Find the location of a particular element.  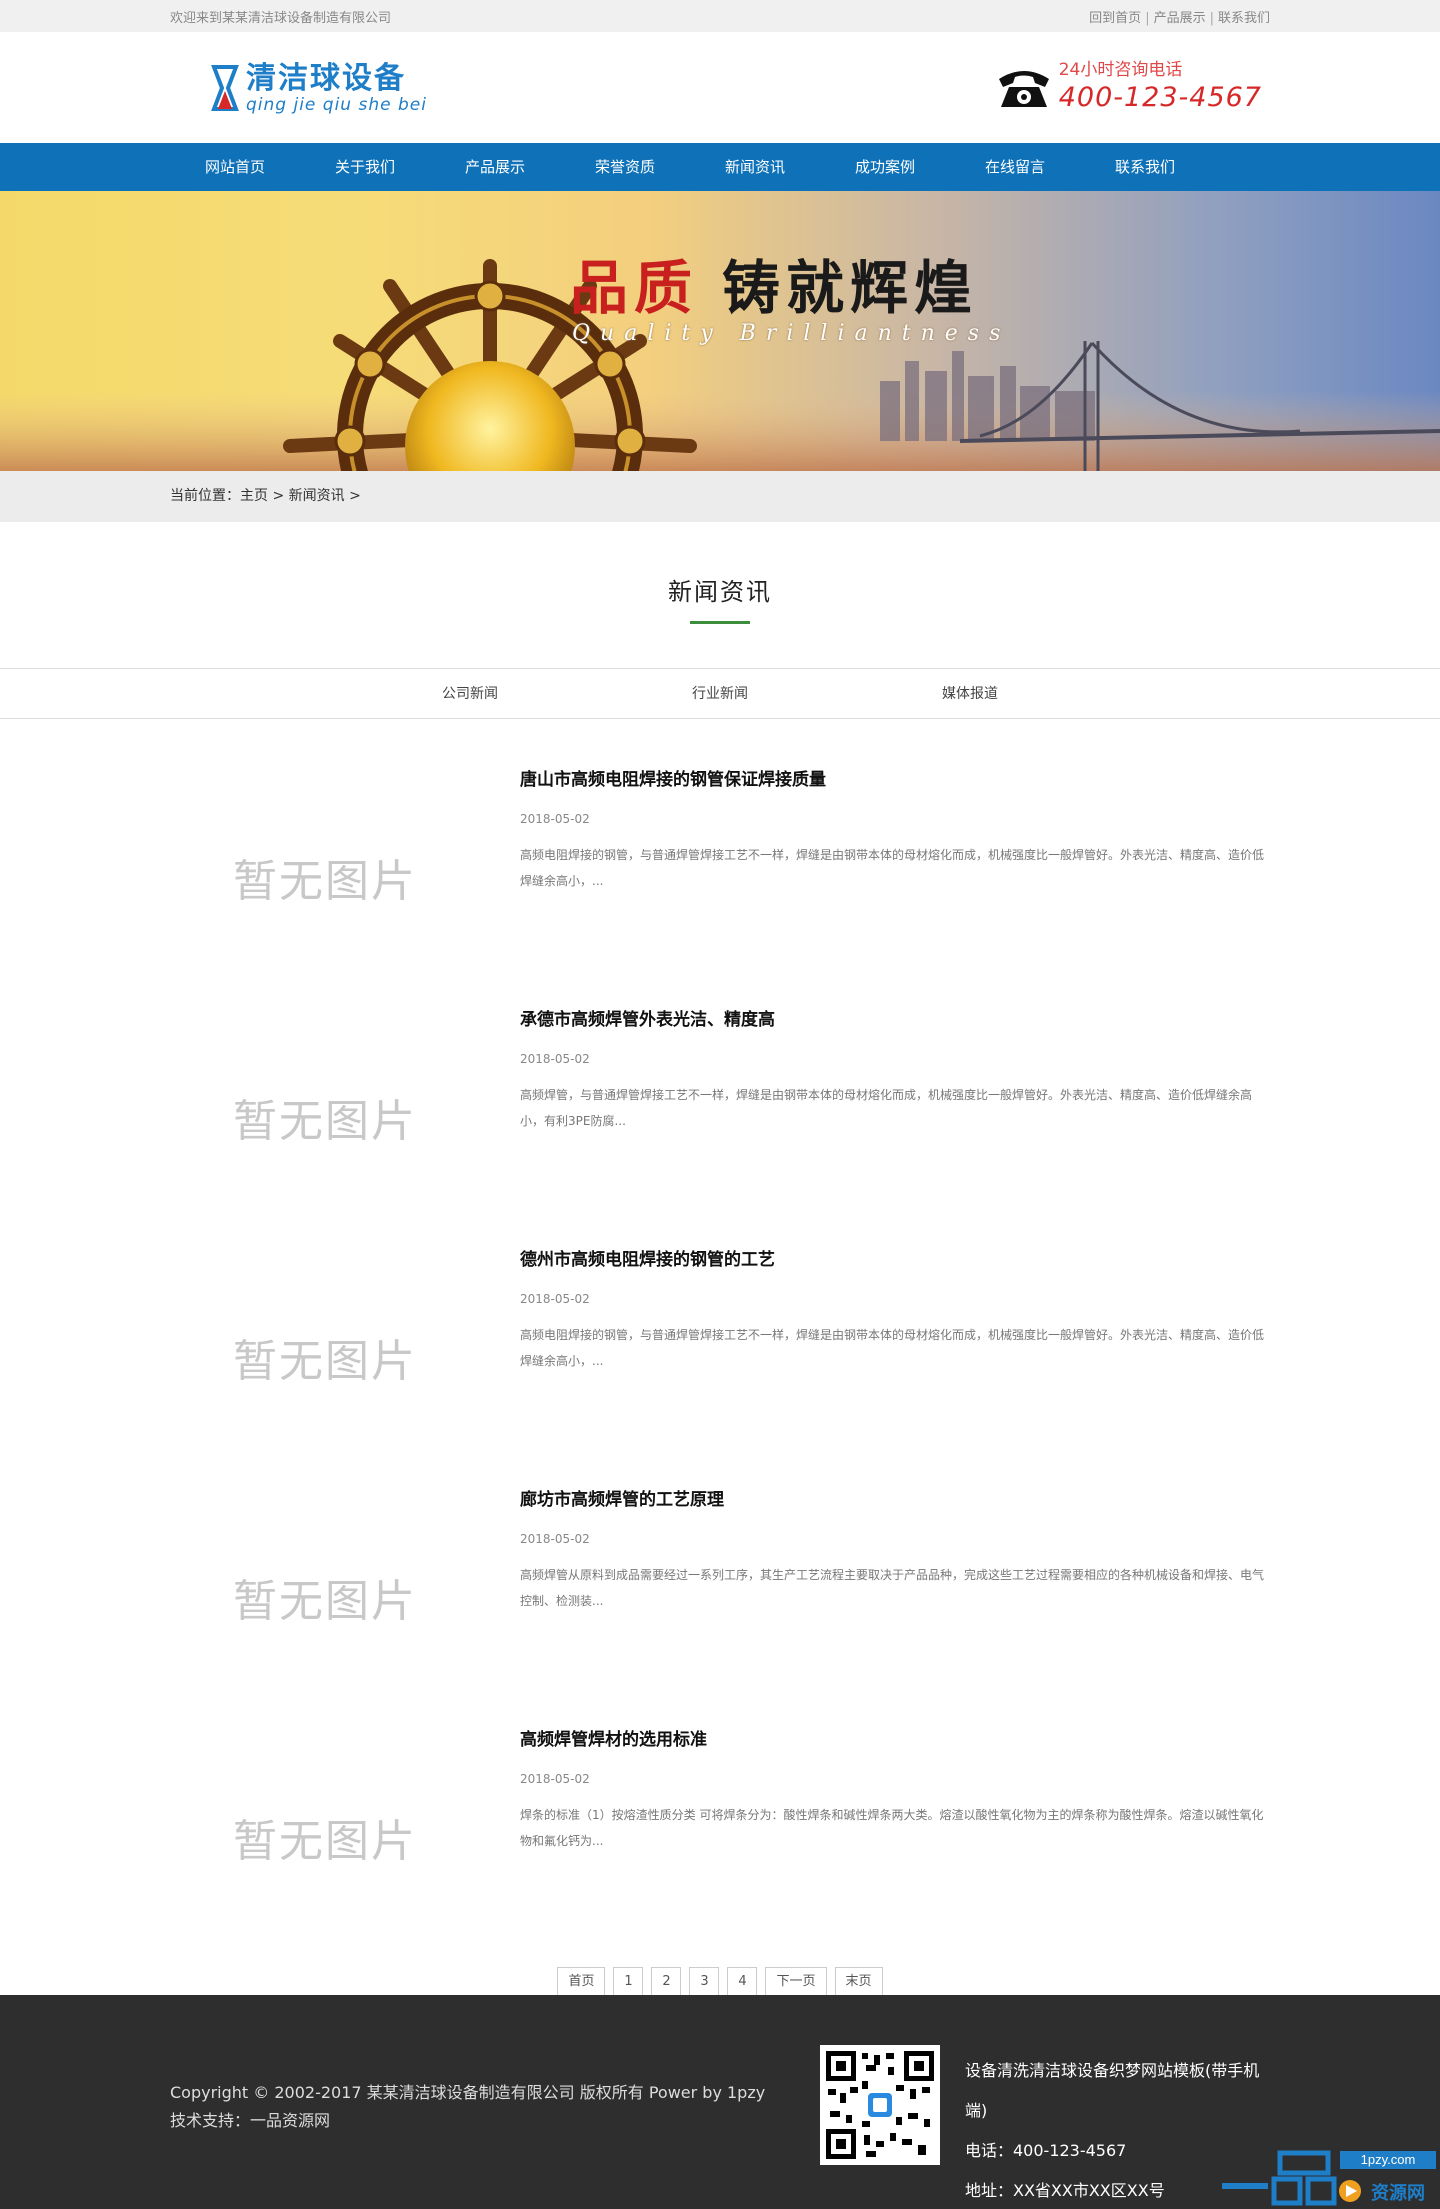

top-link-contact: 联系我们 is located at coordinates (1244, 18).